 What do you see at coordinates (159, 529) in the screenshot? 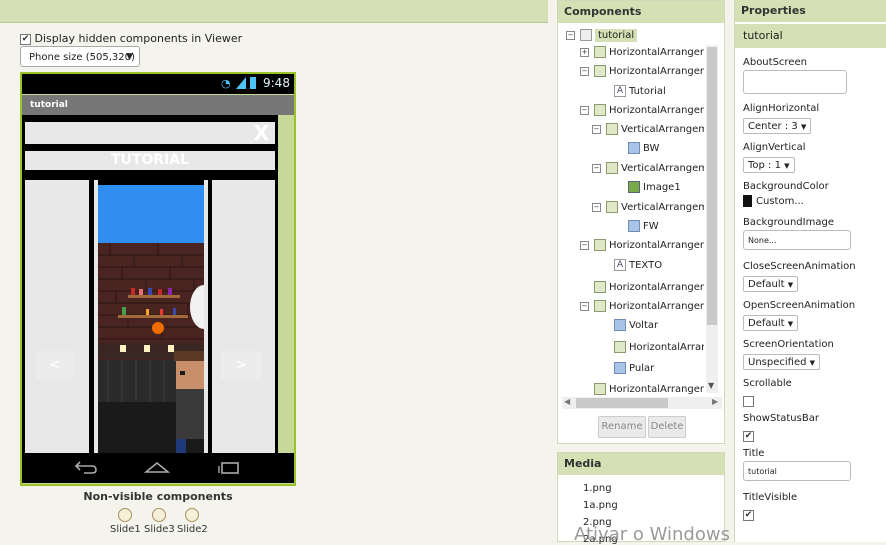
I see `nonvisible-component: Slide3` at bounding box center [159, 529].